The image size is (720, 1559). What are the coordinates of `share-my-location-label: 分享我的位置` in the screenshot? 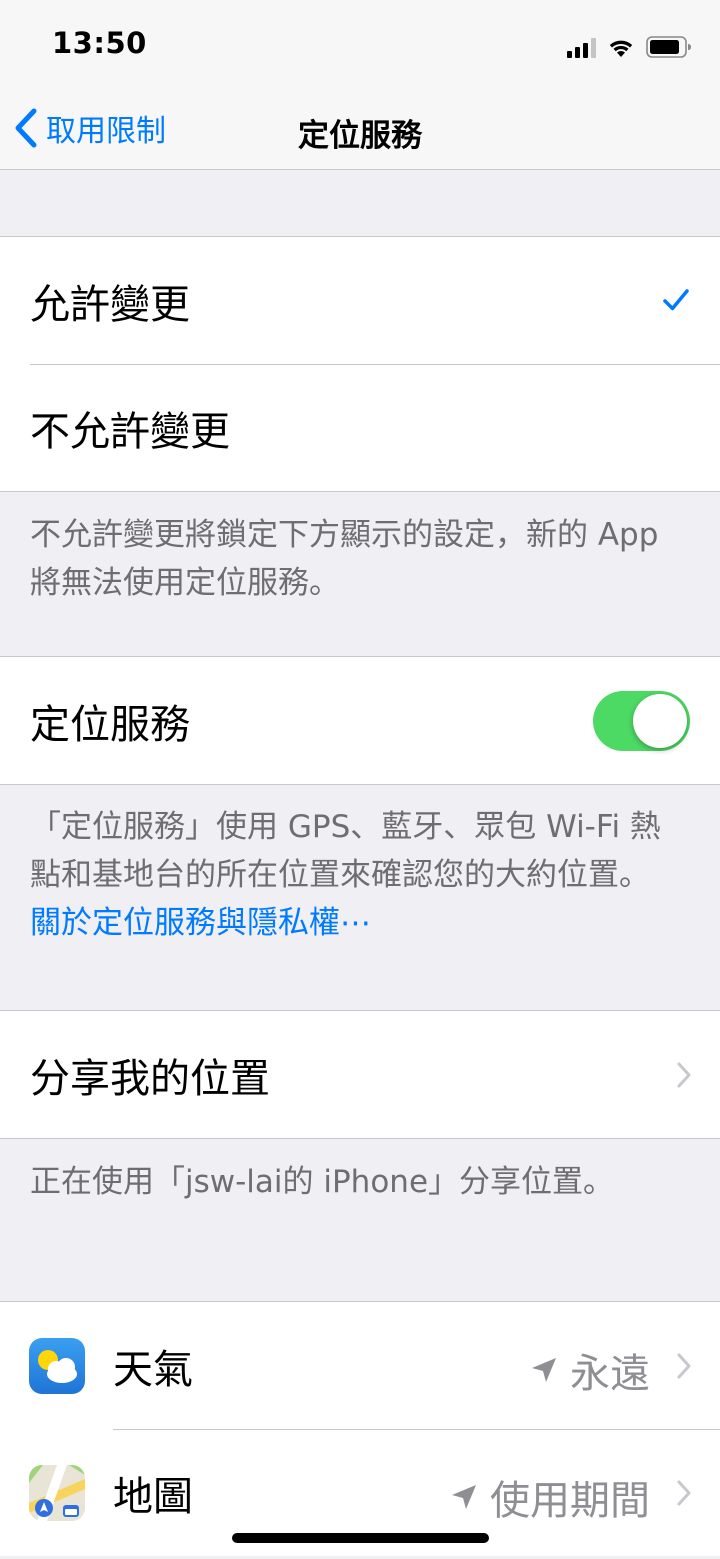 It's located at (150, 1078).